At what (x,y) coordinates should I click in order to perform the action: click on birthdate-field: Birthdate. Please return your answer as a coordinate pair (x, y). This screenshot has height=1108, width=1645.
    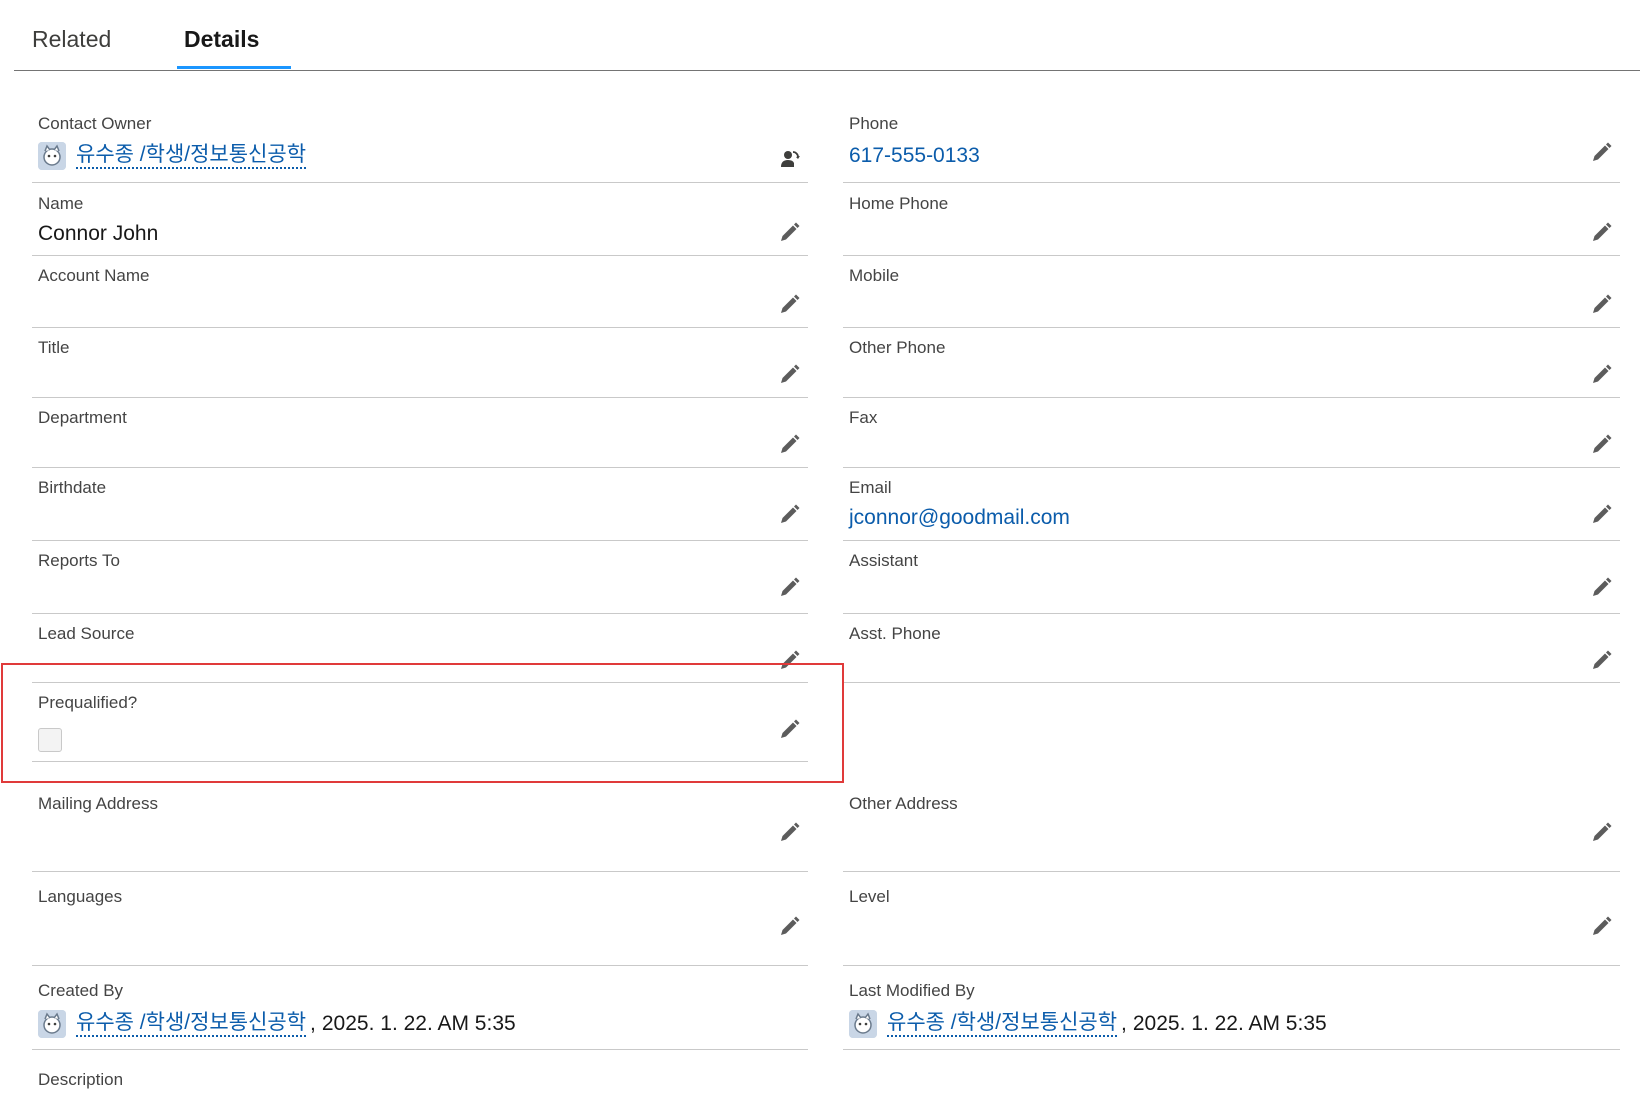
    Looking at the image, I should click on (420, 504).